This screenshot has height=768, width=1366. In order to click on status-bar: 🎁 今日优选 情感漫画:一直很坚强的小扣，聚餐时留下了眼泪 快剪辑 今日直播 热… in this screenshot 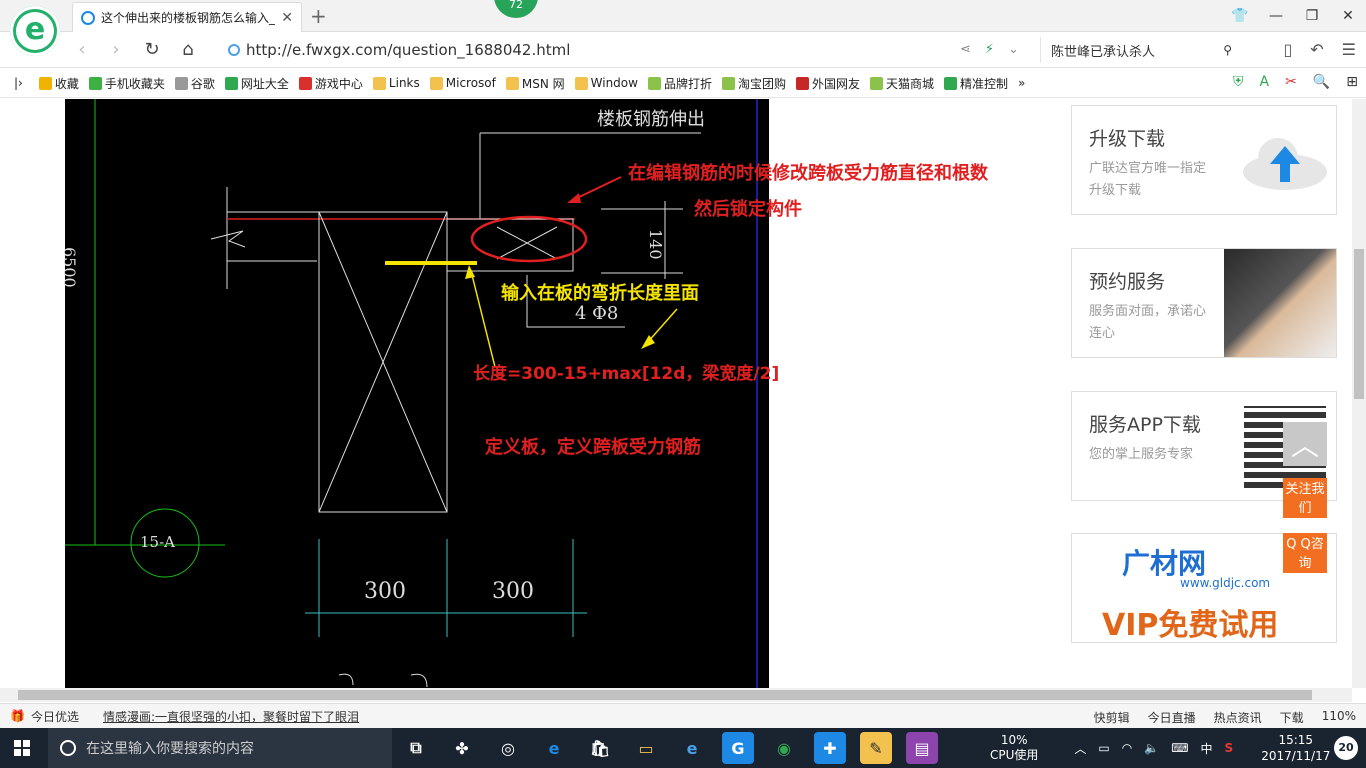, I will do `click(683, 715)`.